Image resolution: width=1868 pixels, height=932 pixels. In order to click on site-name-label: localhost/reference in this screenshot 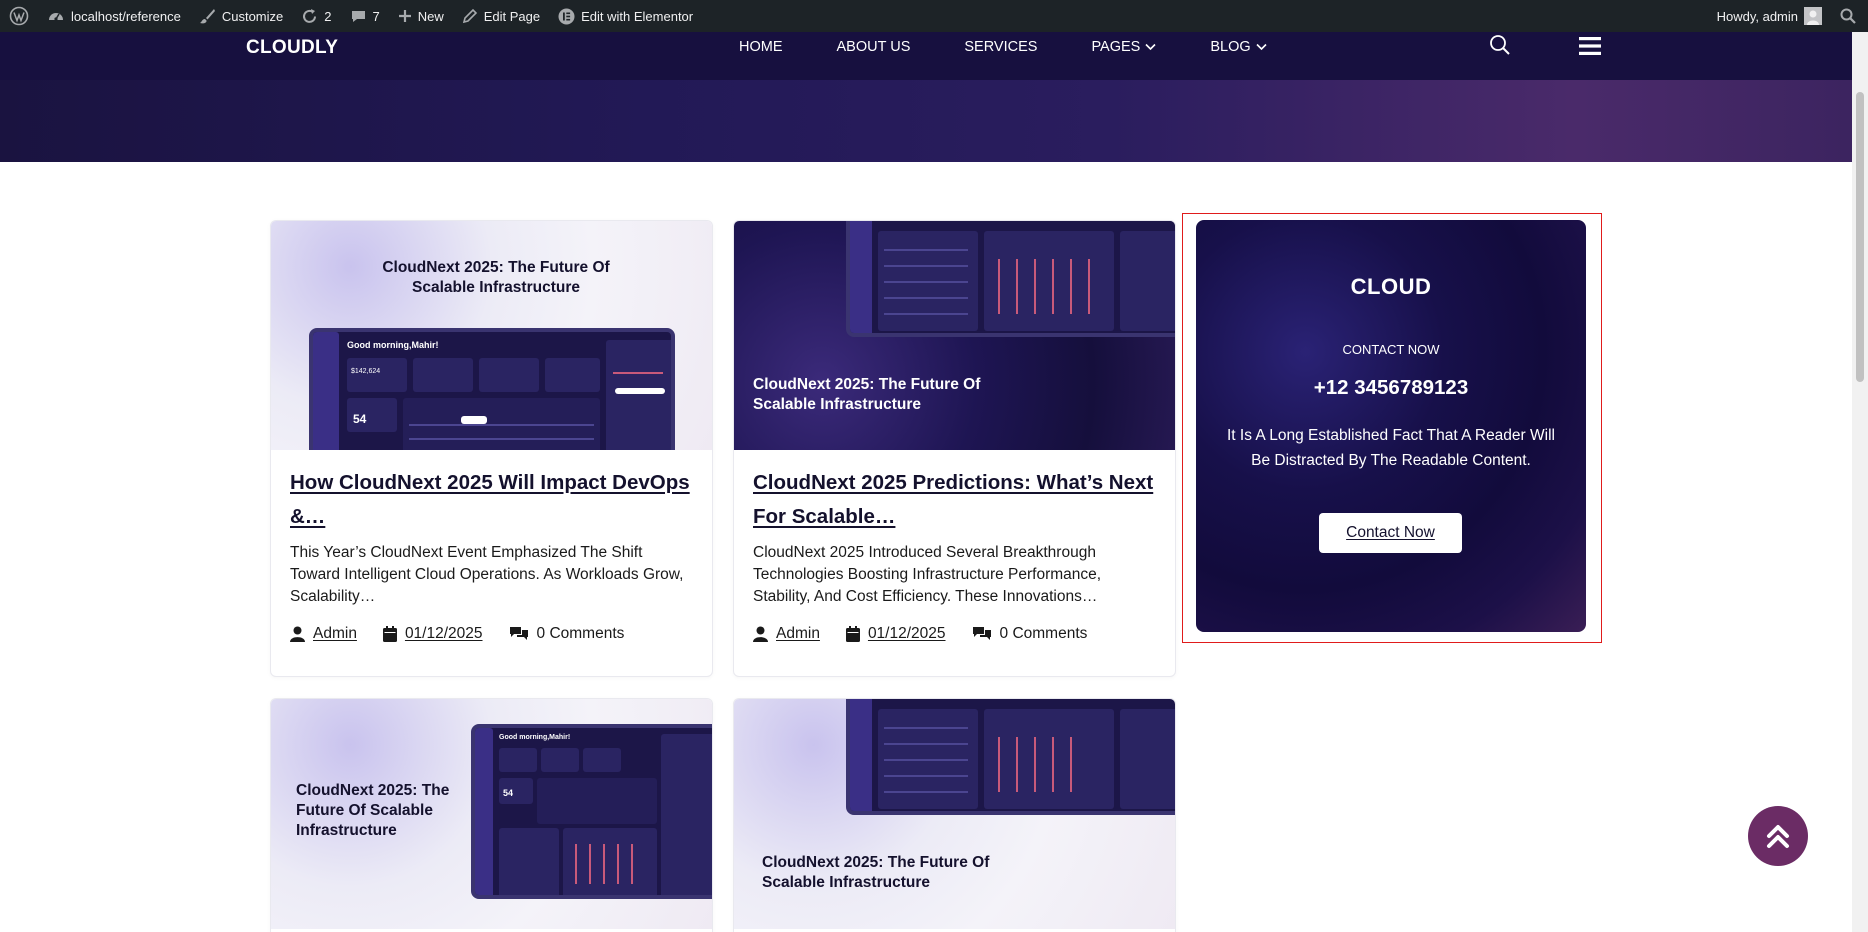, I will do `click(126, 16)`.